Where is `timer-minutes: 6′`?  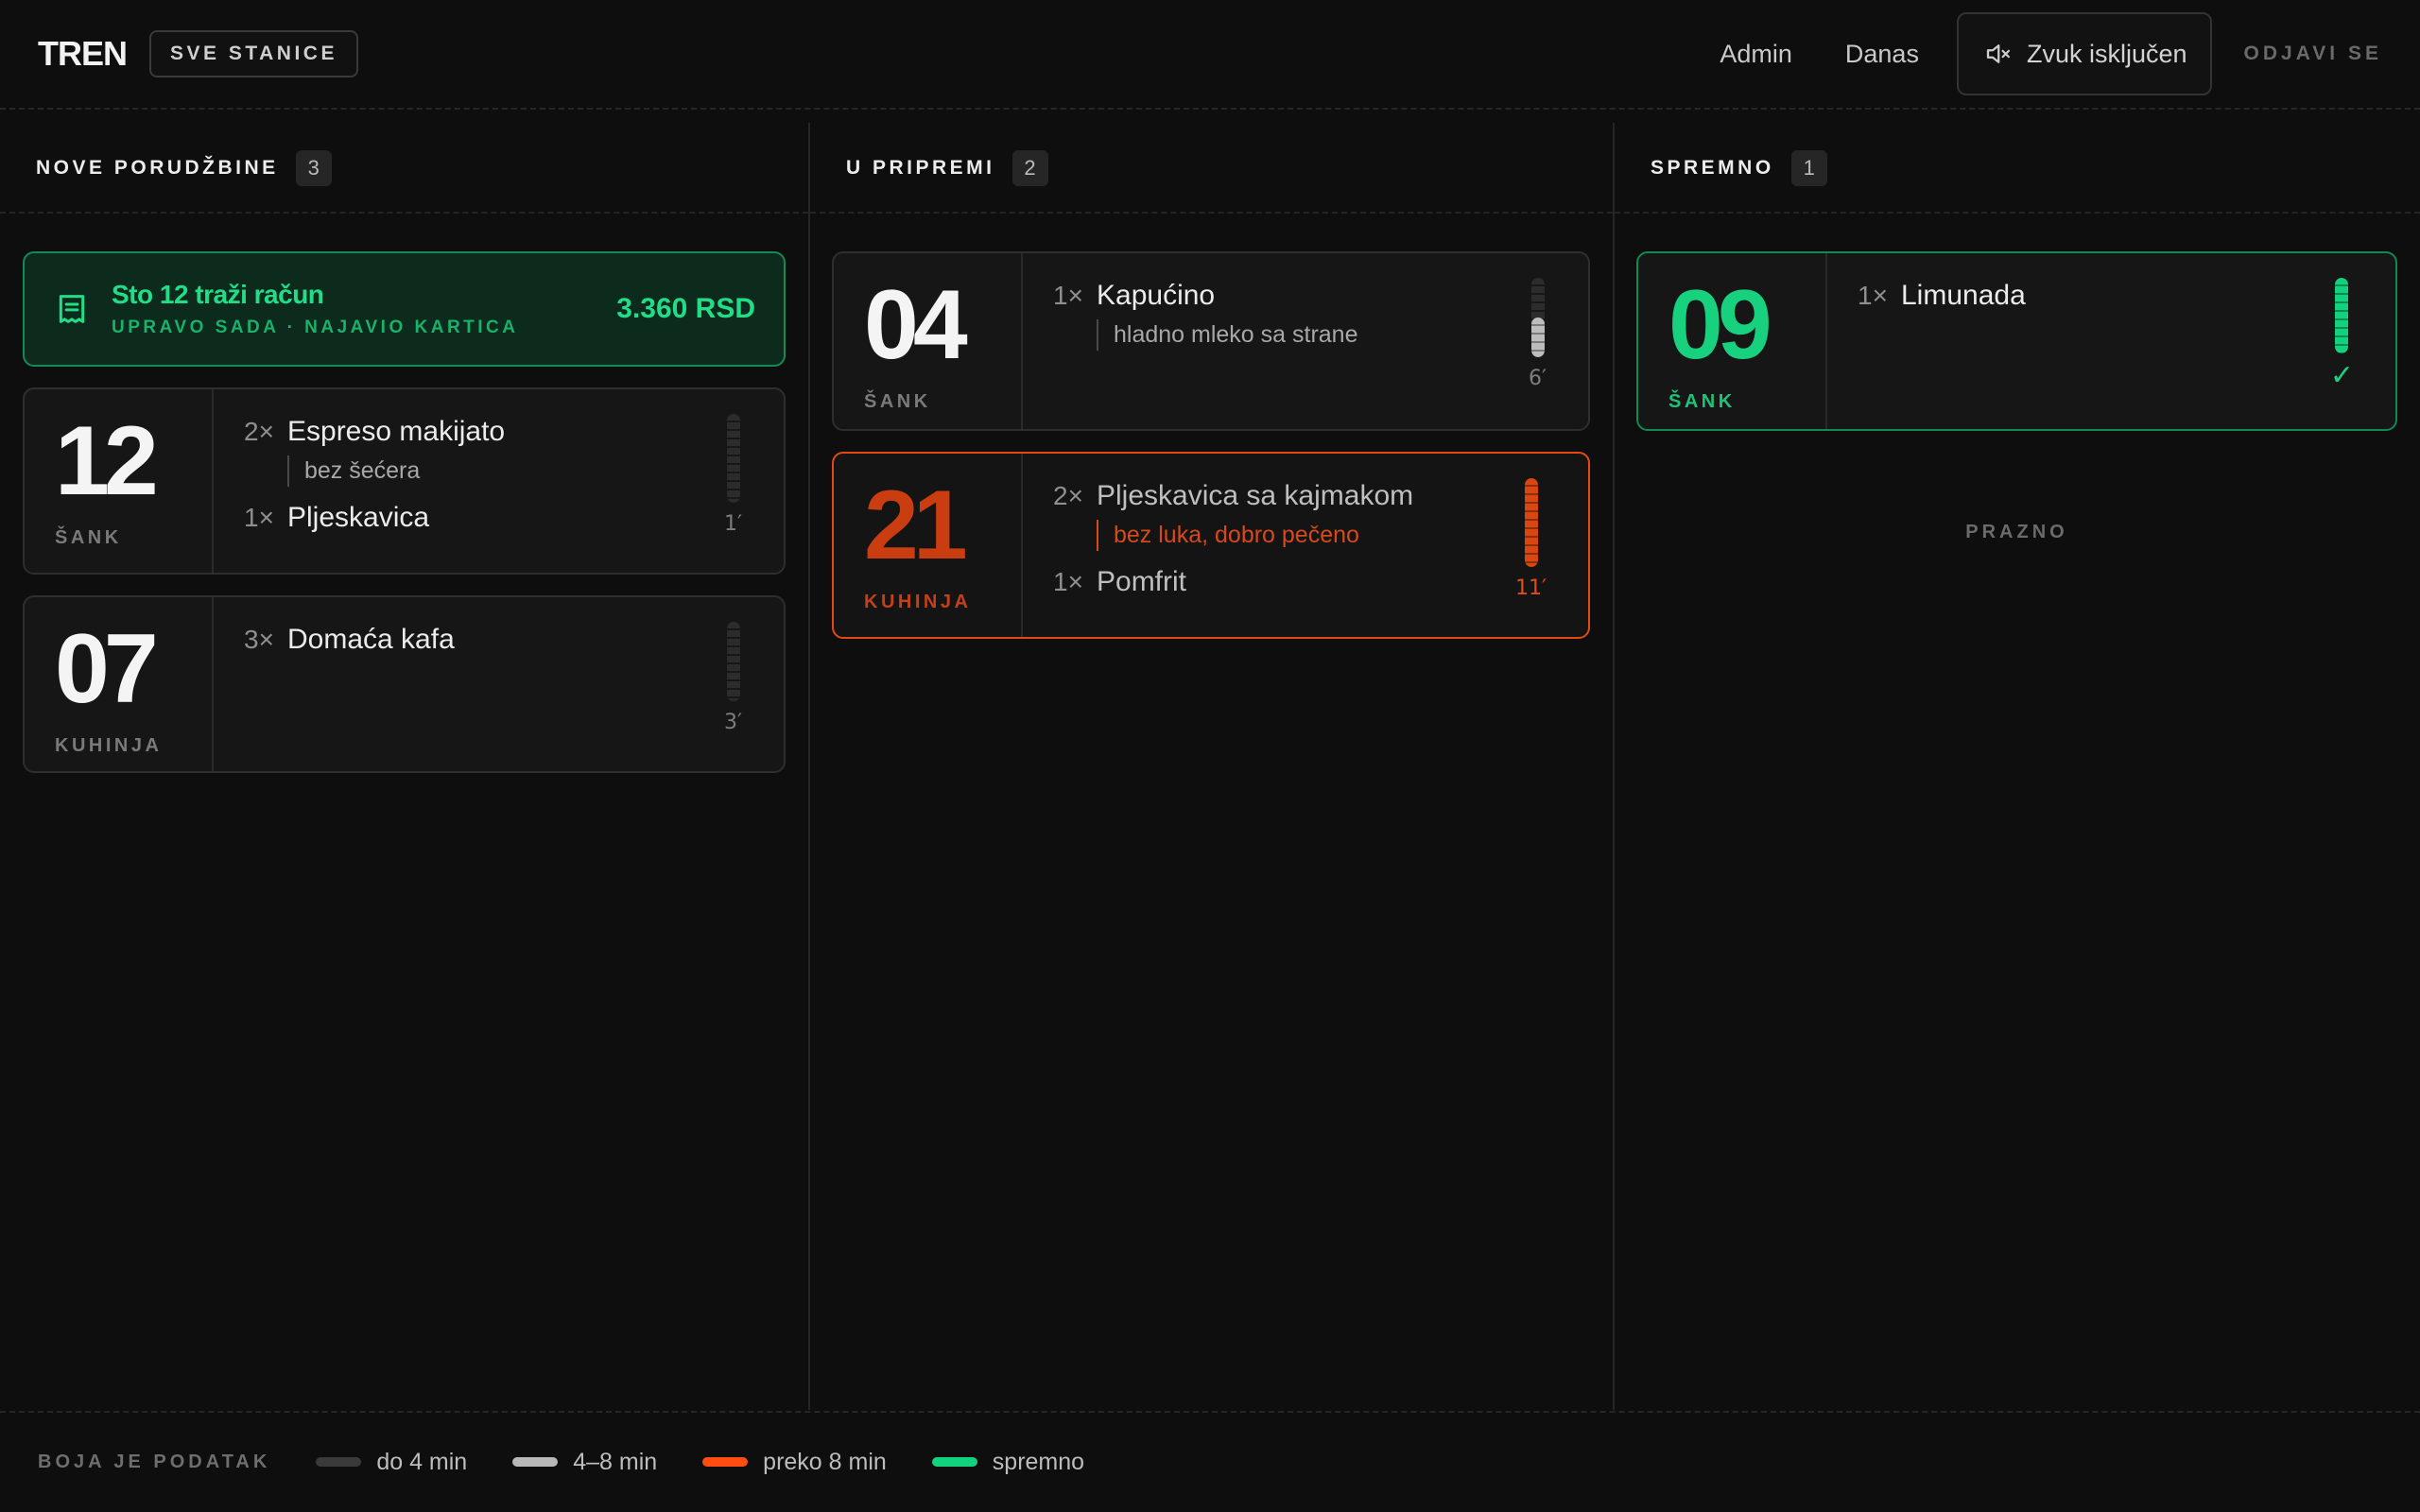 timer-minutes: 6′ is located at coordinates (1538, 378).